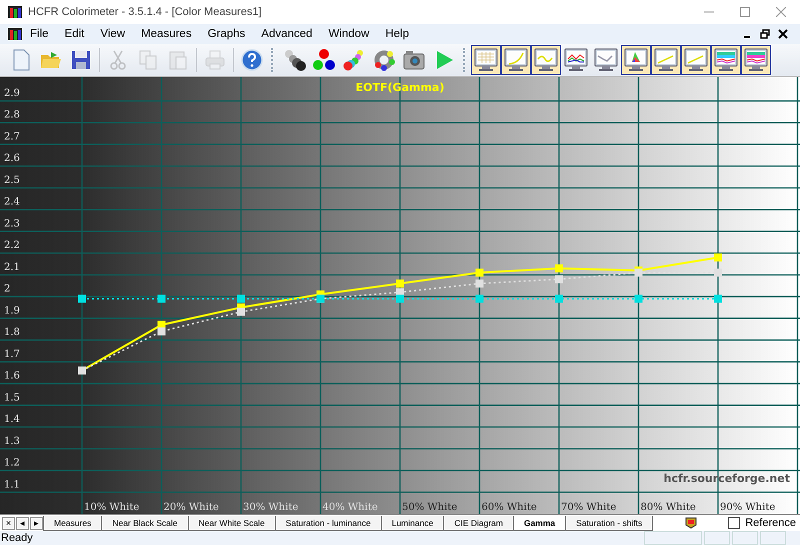 Image resolution: width=800 pixels, height=545 pixels. I want to click on menu-item: Help, so click(397, 34).